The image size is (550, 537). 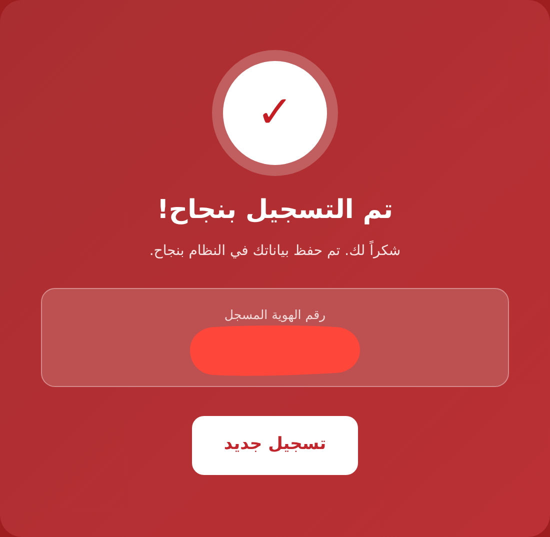 What do you see at coordinates (275, 445) in the screenshot?
I see `new-registration-button: تسجيل جديد` at bounding box center [275, 445].